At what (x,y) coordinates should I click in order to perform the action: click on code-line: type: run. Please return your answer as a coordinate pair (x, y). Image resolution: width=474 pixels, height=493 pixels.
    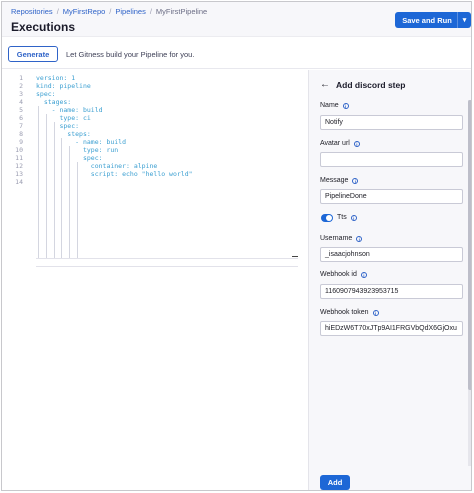
    Looking at the image, I should click on (77, 150).